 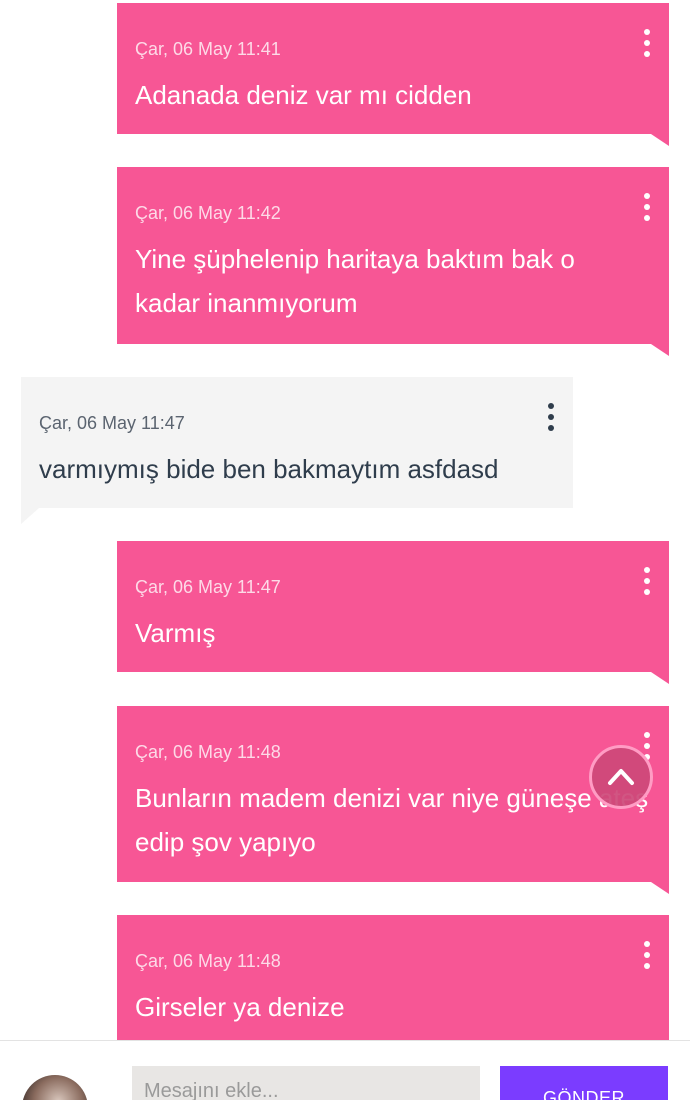 I want to click on message-composer: GÖNDER, so click(x=345, y=1070).